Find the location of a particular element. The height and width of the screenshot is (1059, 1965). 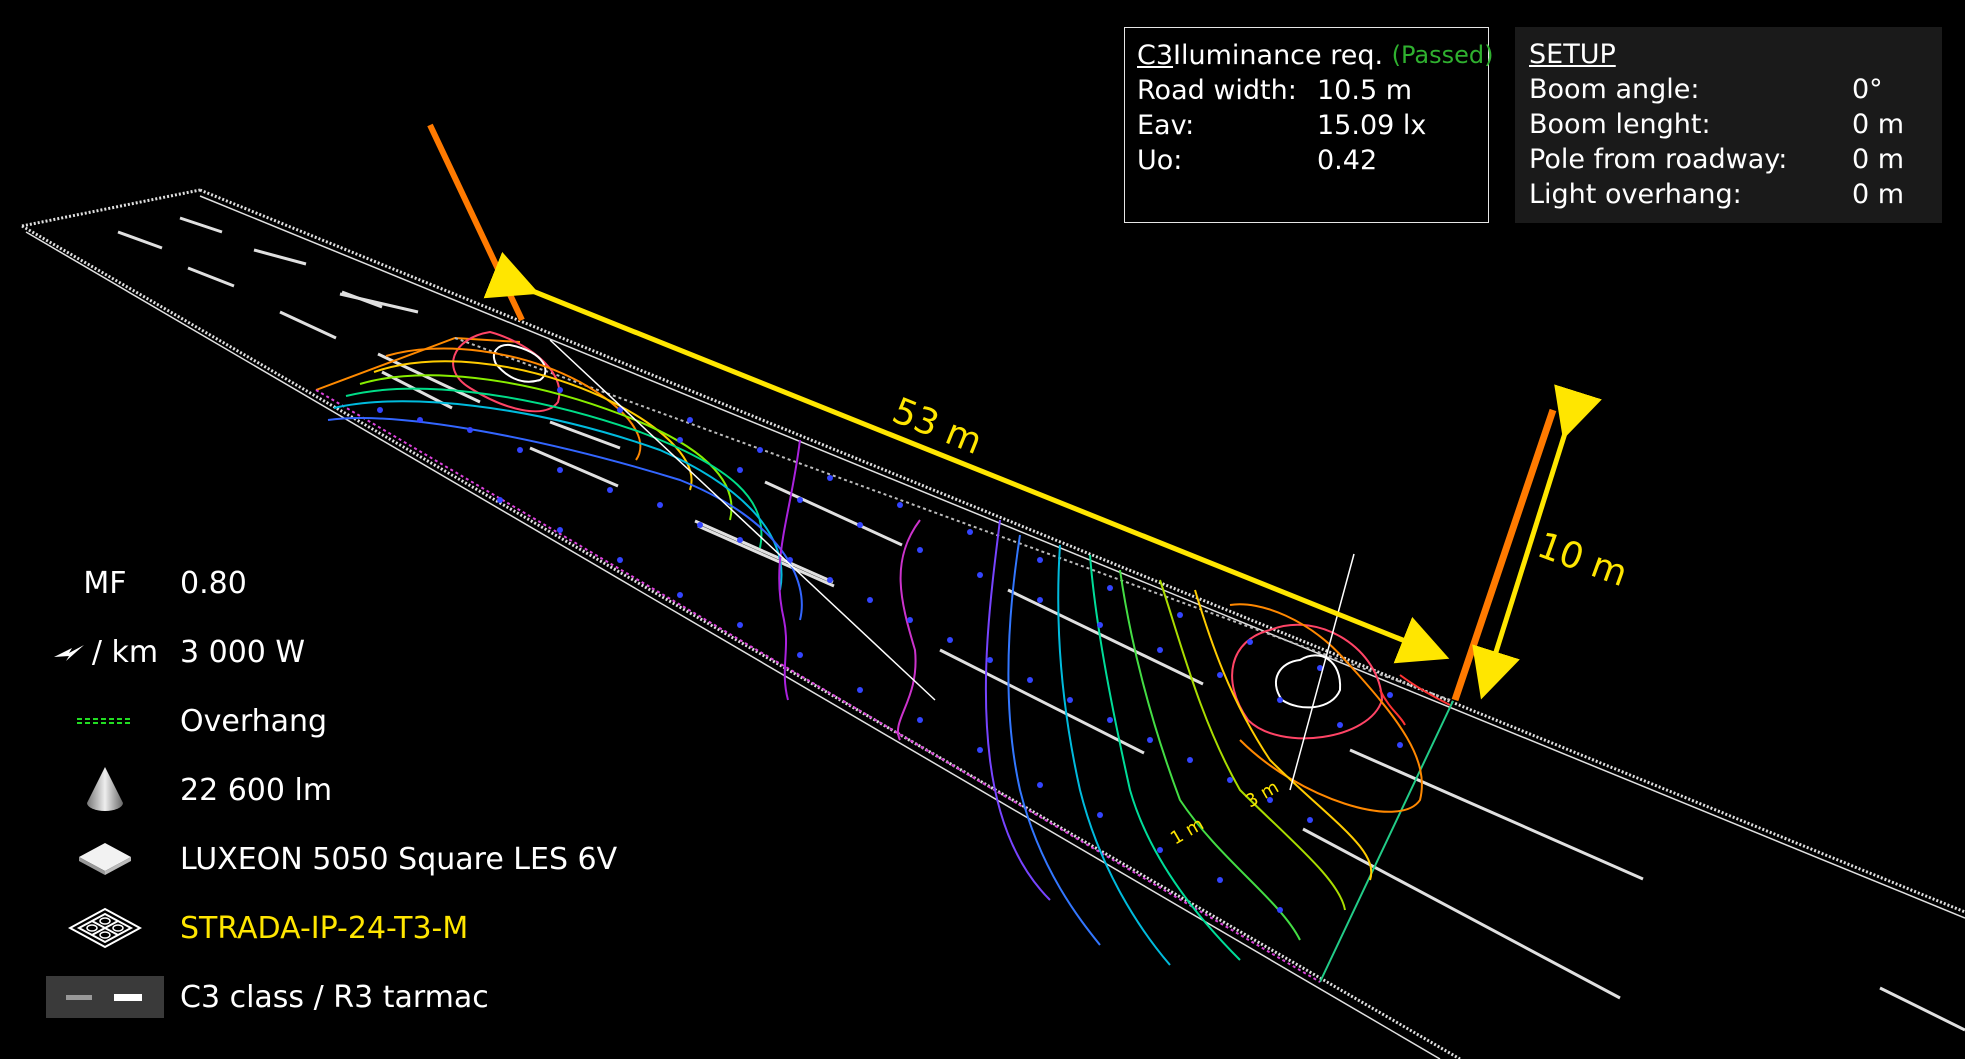

mf-value: 0.80 is located at coordinates (213, 583).